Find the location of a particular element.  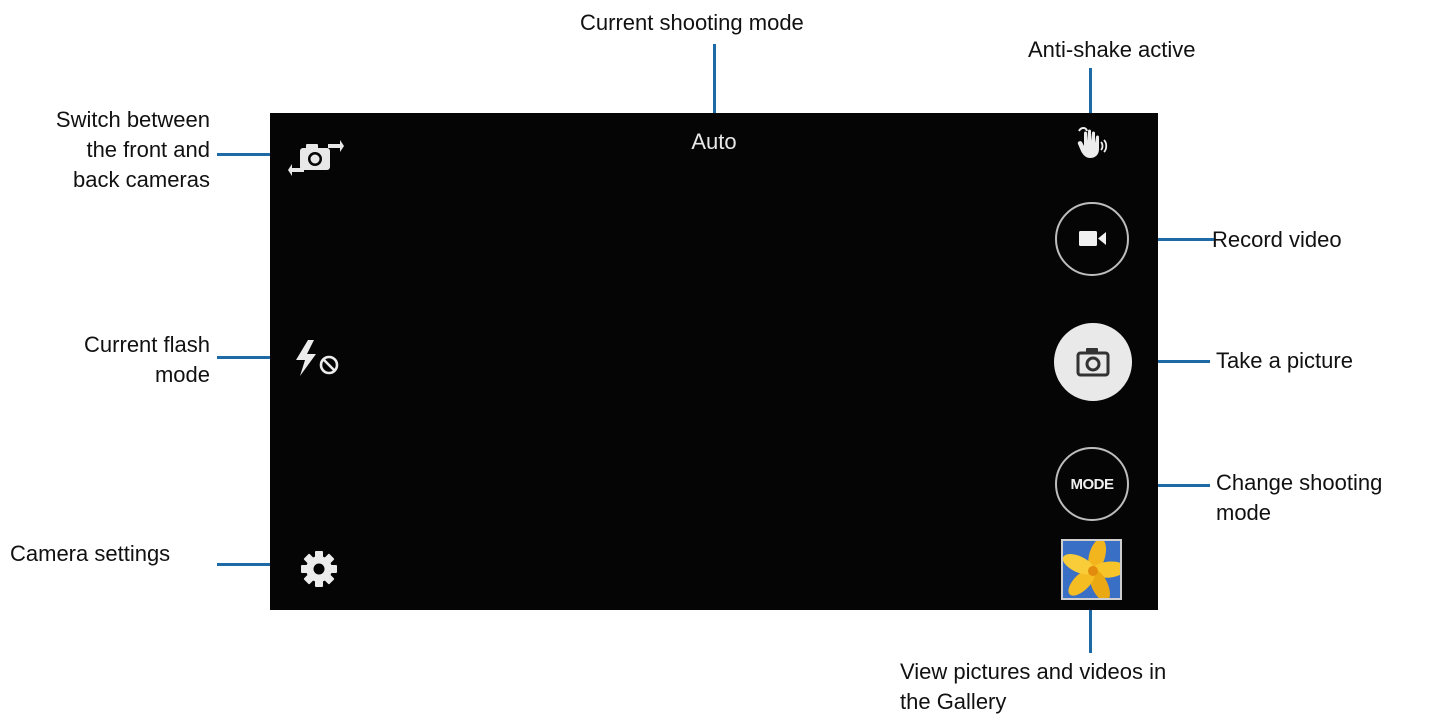

video-camera-icon is located at coordinates (1092, 238).